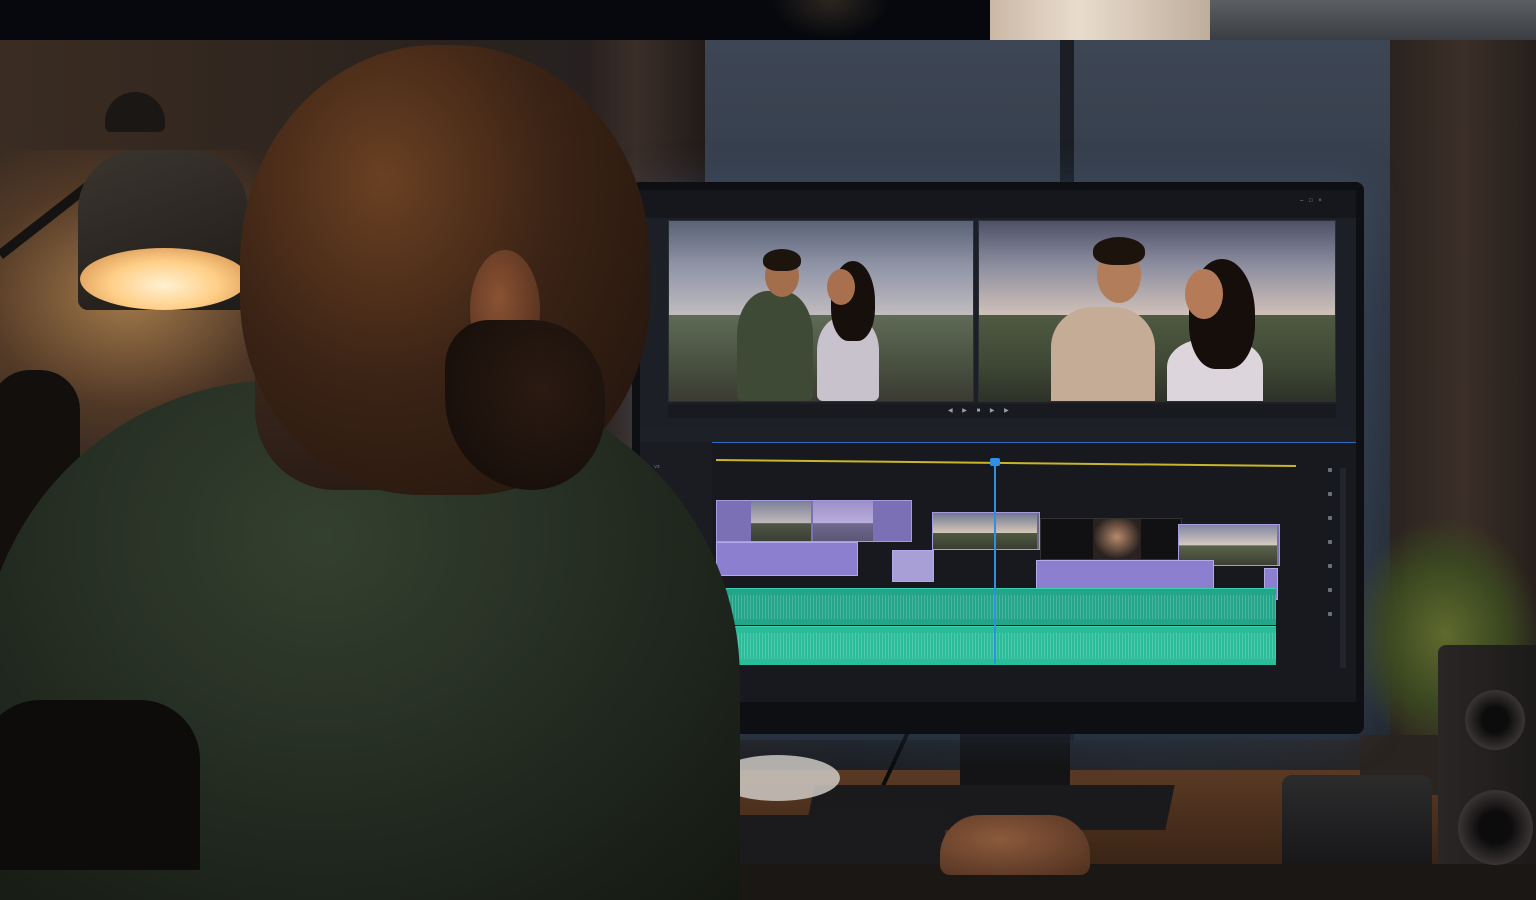 The width and height of the screenshot is (1536, 900). I want to click on person-hand, so click(1015, 845).